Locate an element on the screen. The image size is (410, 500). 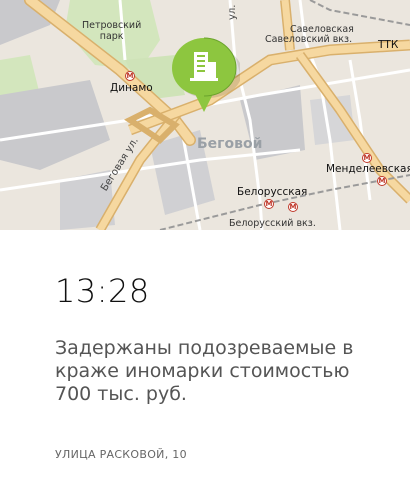
map-label-savelovsky-vkz: Савеловский вкз. is located at coordinates (309, 39).